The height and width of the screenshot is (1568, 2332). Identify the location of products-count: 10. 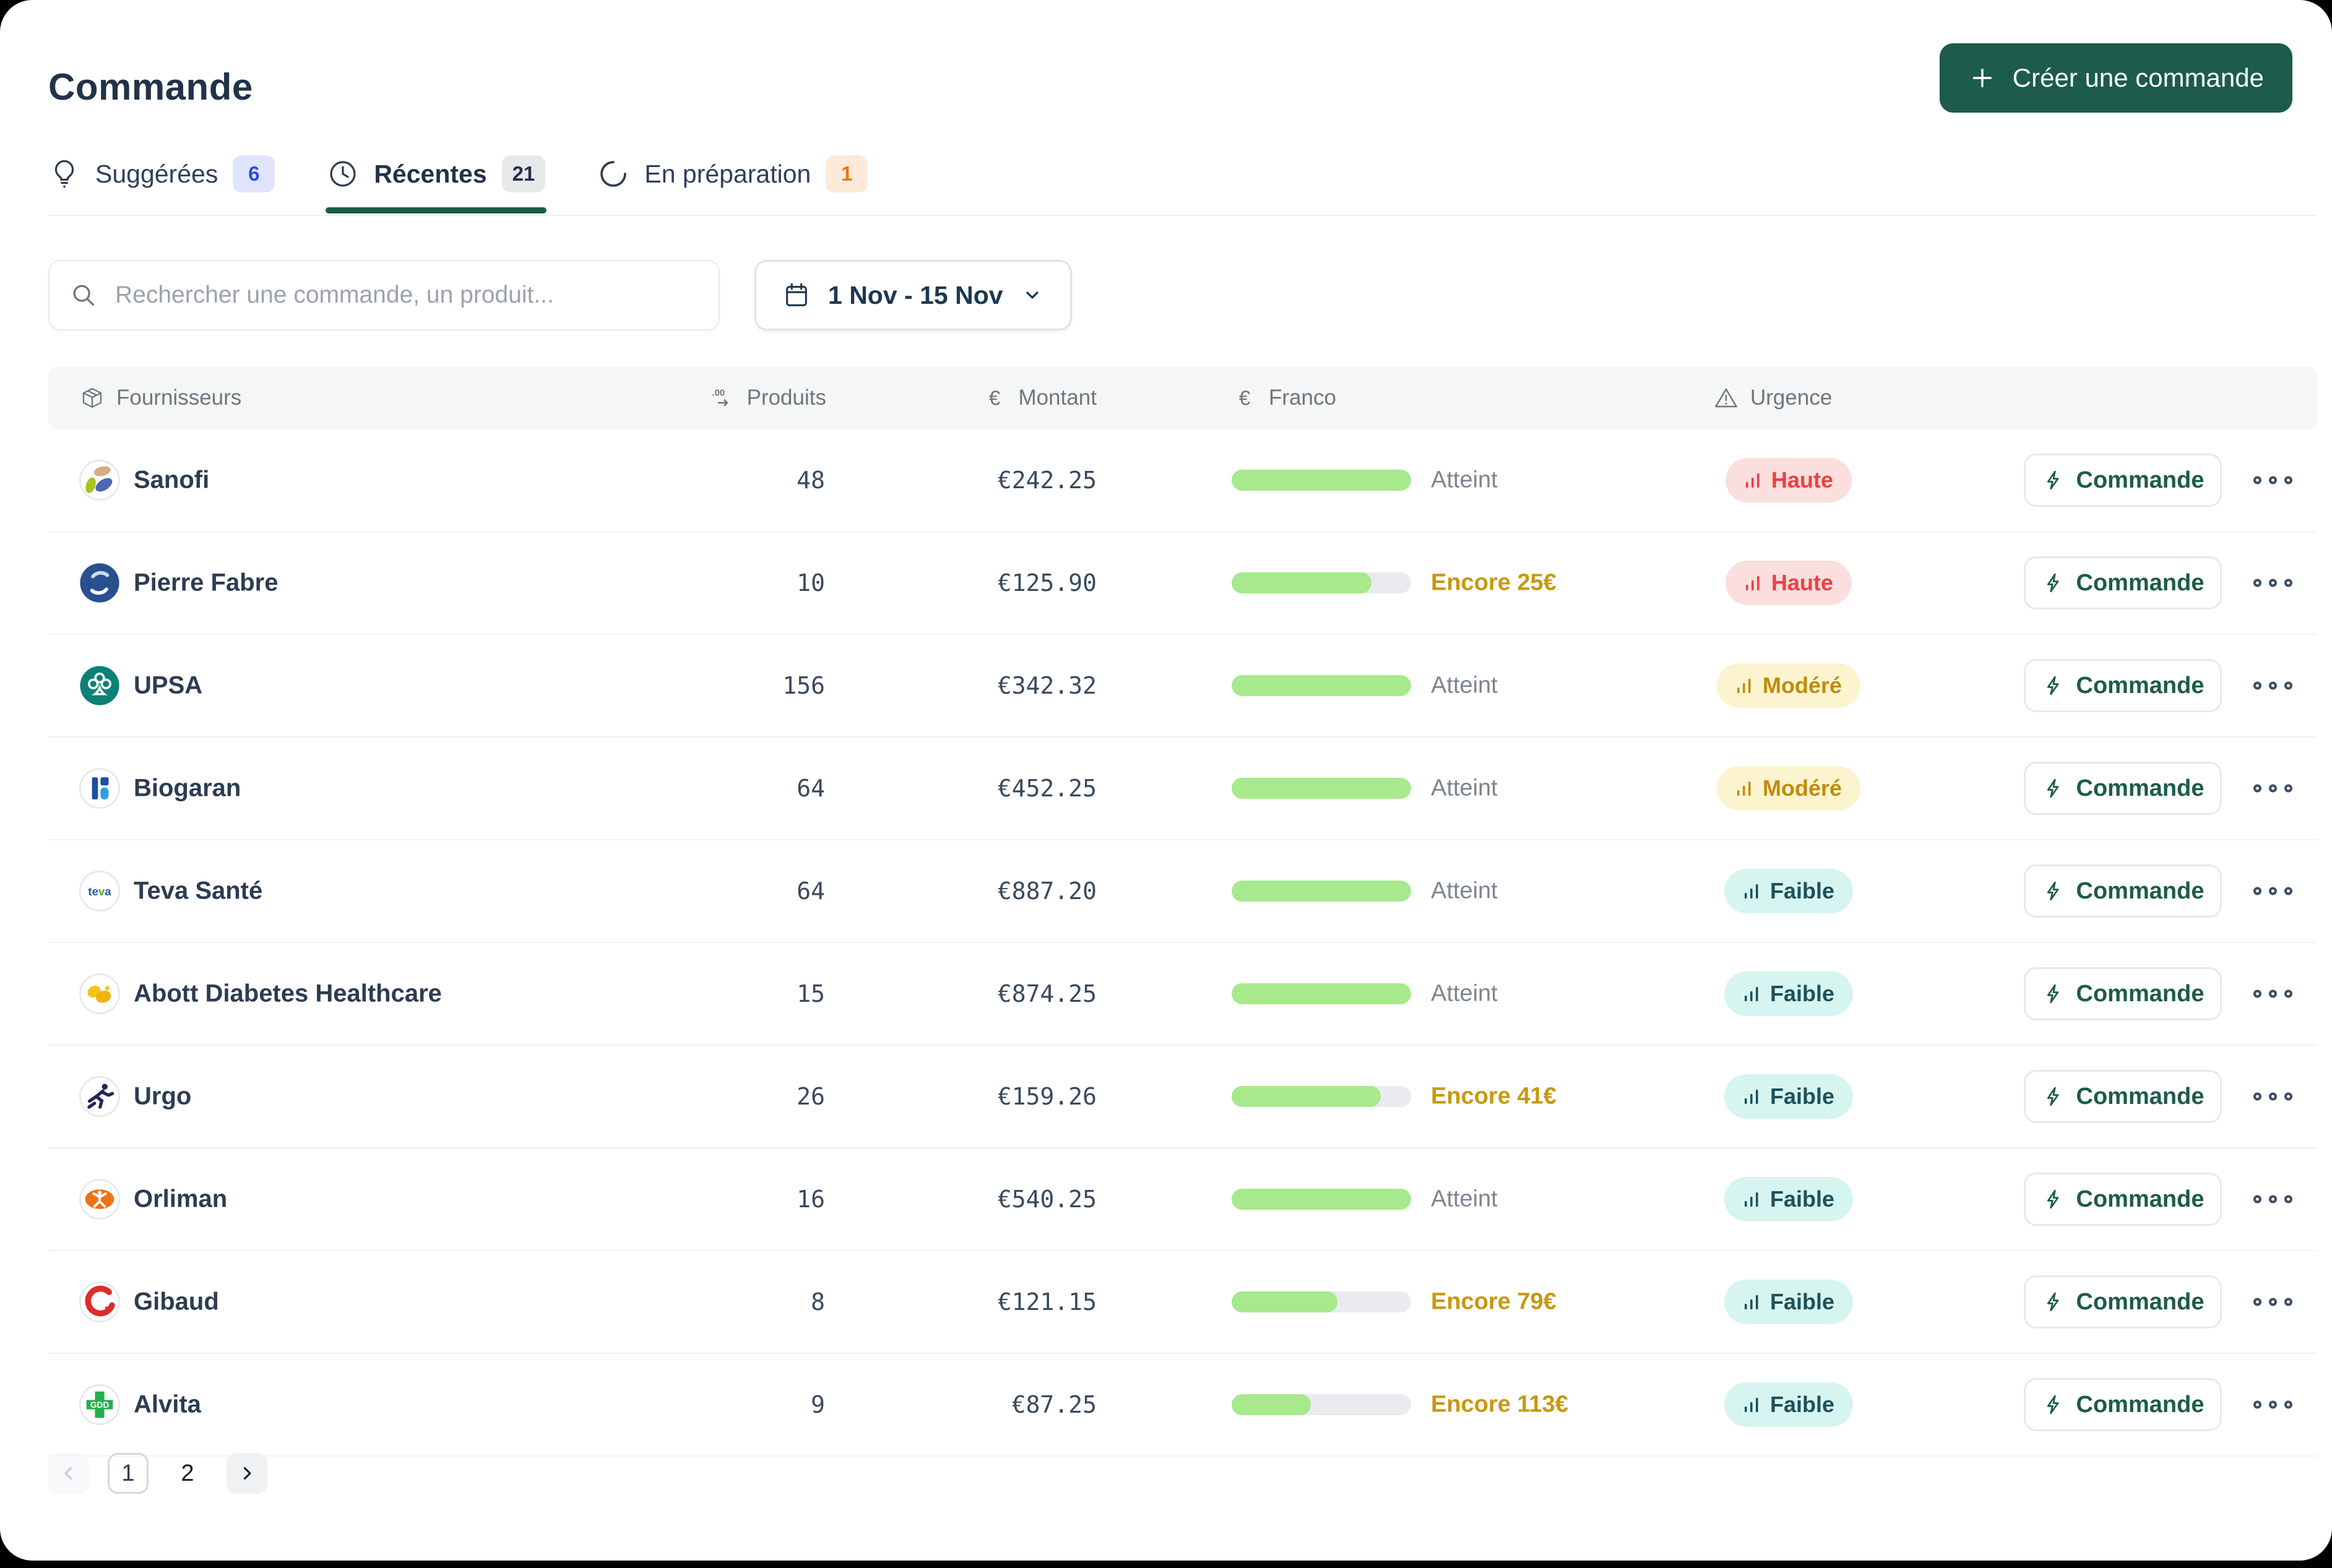
(811, 583).